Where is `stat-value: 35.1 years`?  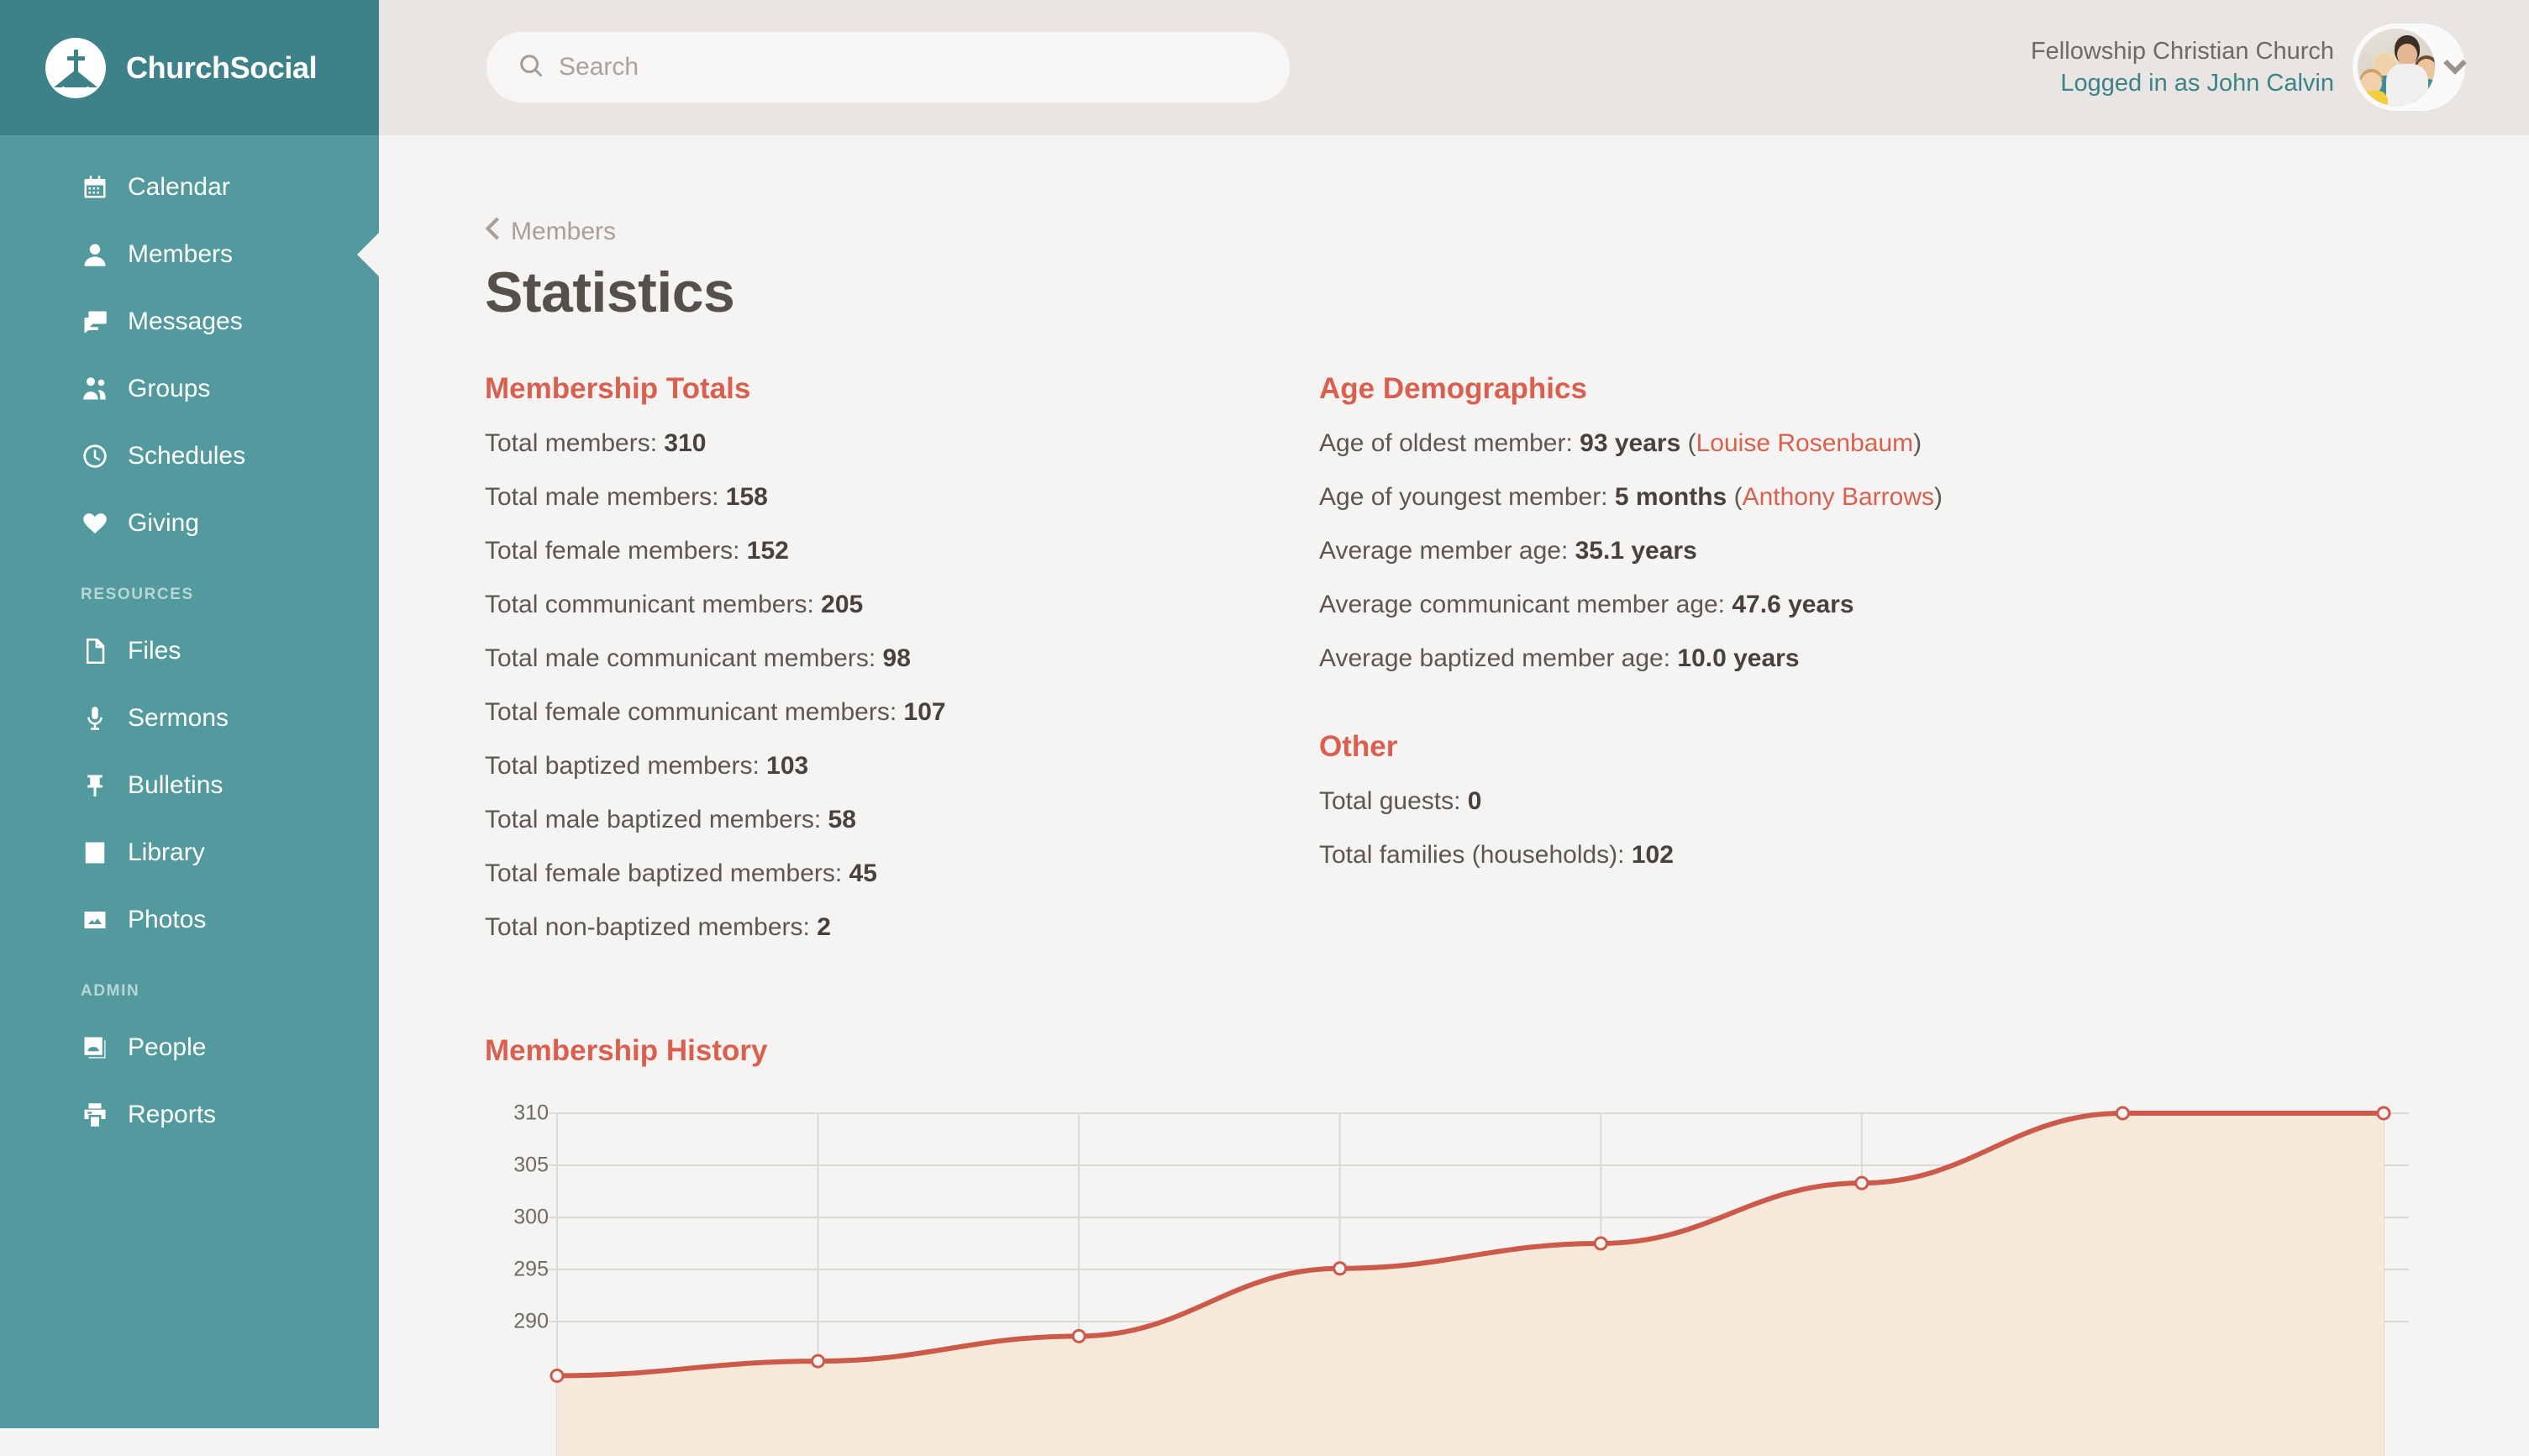
stat-value: 35.1 years is located at coordinates (1636, 551).